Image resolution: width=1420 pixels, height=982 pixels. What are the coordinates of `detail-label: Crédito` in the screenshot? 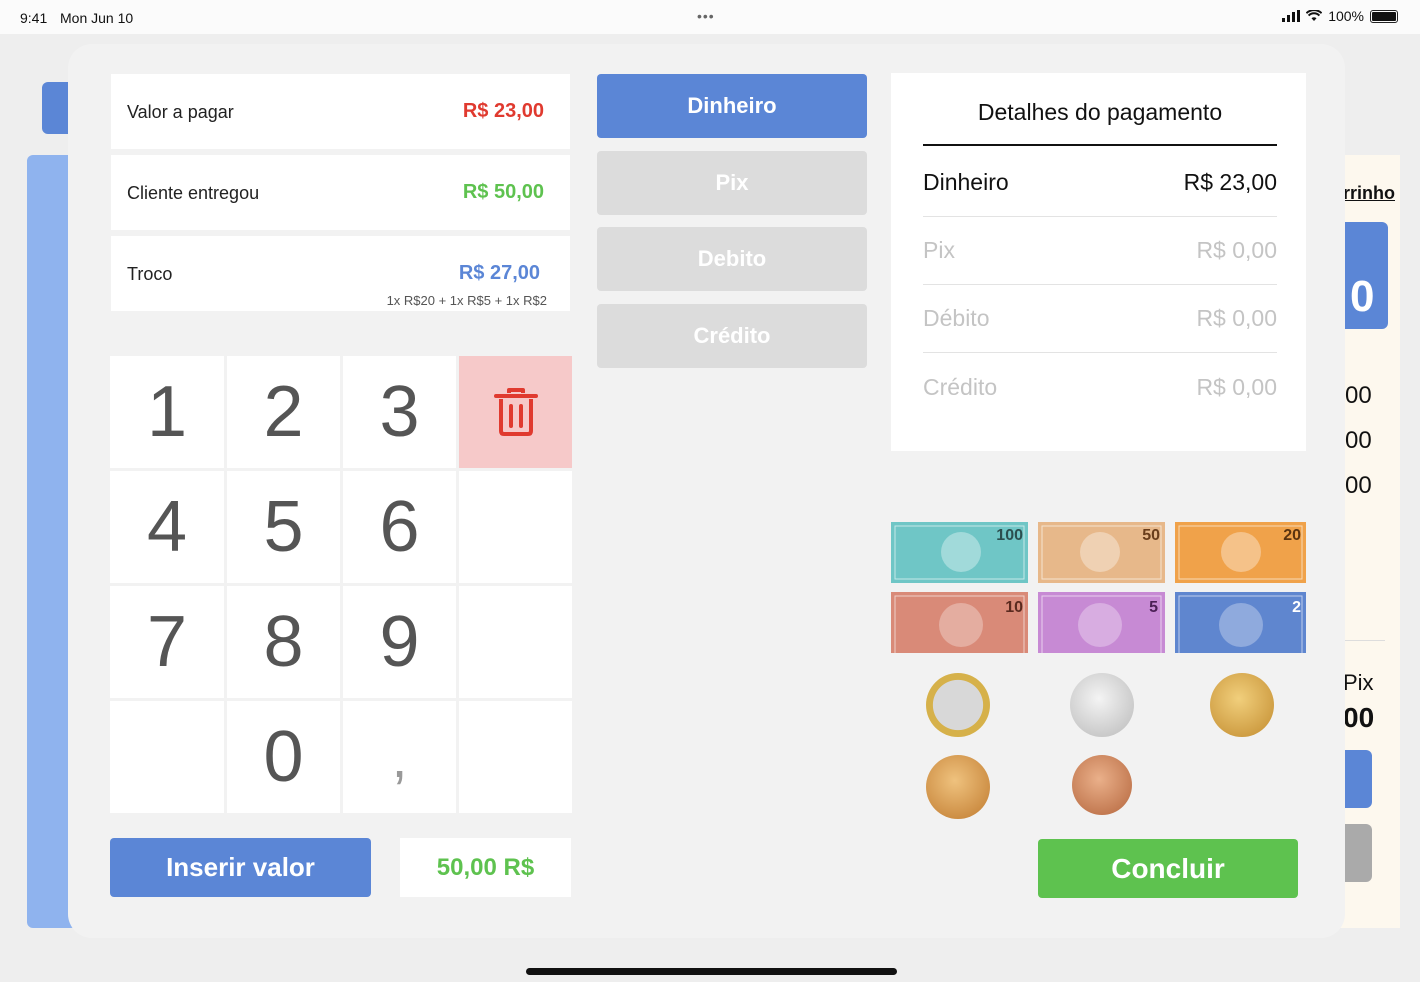 It's located at (960, 386).